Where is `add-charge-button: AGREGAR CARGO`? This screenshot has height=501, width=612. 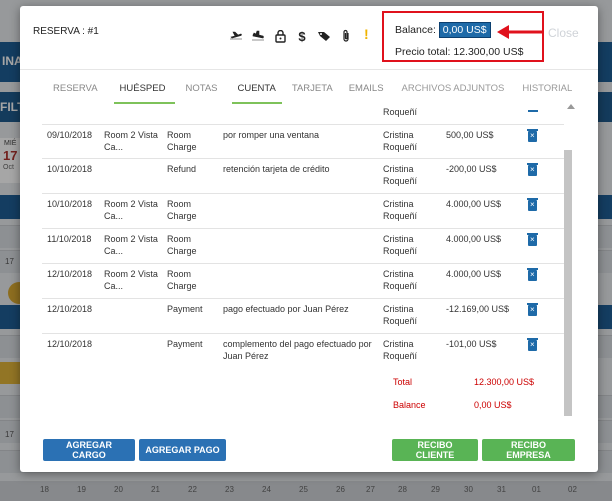 add-charge-button: AGREGAR CARGO is located at coordinates (89, 450).